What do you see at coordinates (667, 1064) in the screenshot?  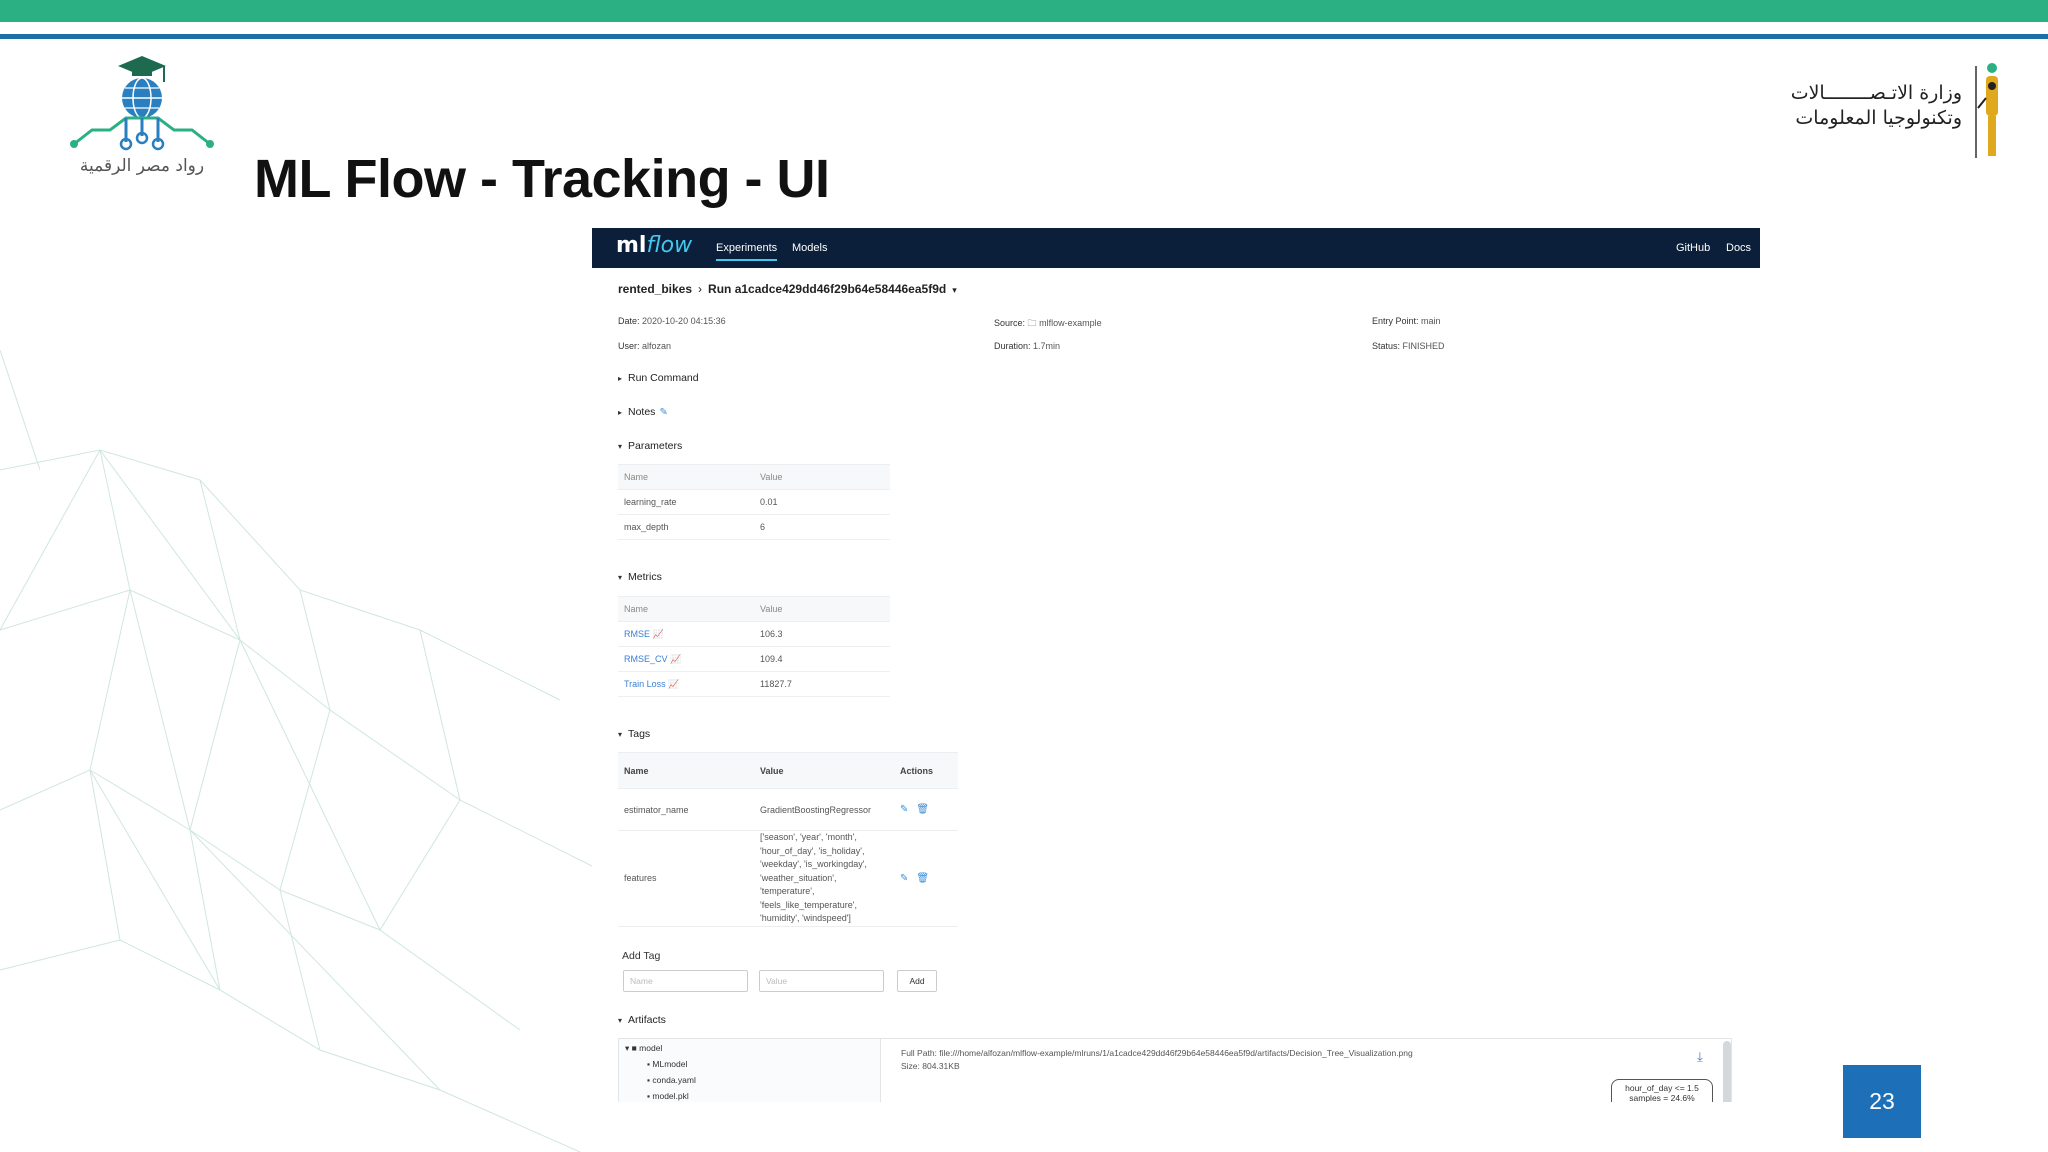 I see `tree-file: ▪ MLmodel` at bounding box center [667, 1064].